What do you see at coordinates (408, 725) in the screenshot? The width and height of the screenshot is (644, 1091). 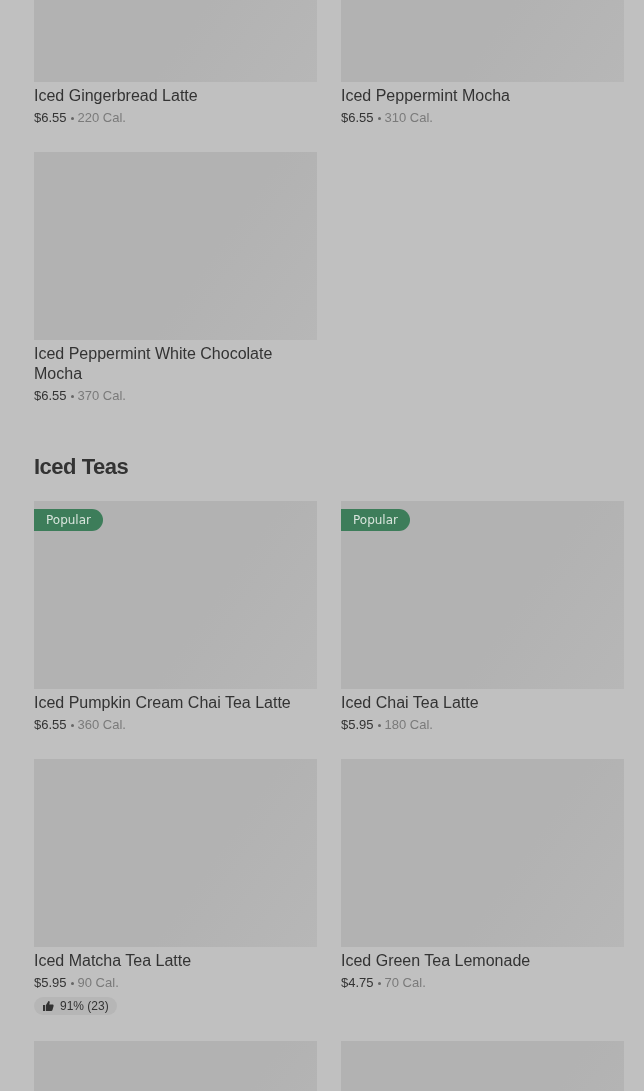 I see `item-calories: 180 Cal.` at bounding box center [408, 725].